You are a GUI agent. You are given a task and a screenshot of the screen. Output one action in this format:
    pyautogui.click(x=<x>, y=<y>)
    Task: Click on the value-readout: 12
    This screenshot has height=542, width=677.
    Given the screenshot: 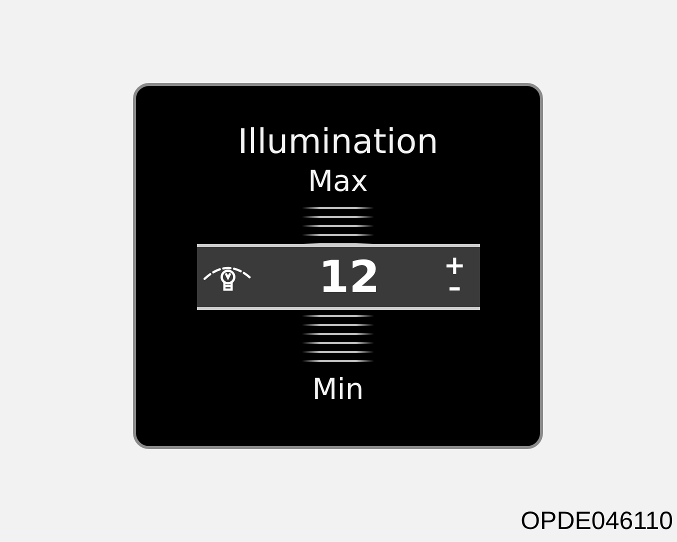 What is the action you would take?
    pyautogui.click(x=349, y=277)
    